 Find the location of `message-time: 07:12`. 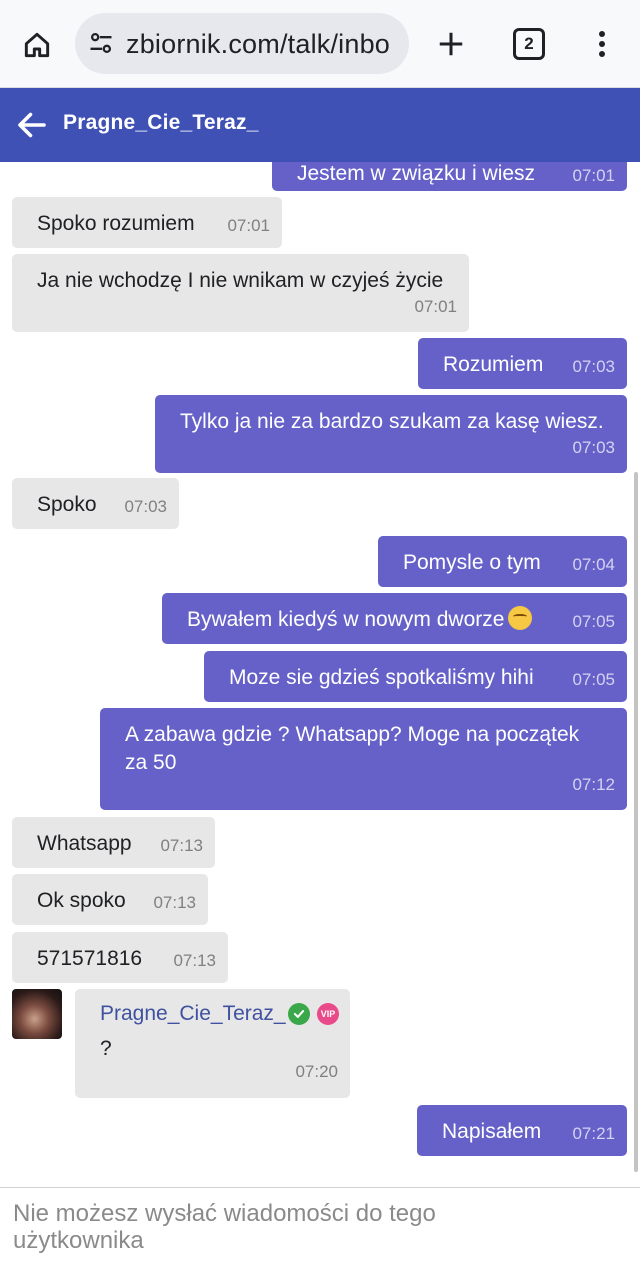

message-time: 07:12 is located at coordinates (593, 784).